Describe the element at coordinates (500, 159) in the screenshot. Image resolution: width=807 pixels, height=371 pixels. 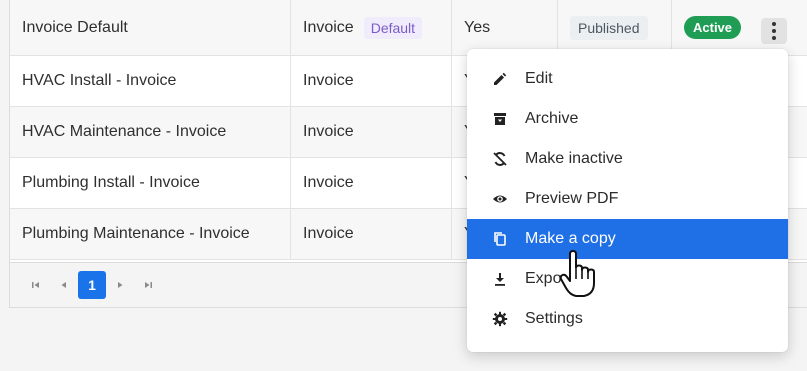
I see `sync-disabled-icon` at that location.